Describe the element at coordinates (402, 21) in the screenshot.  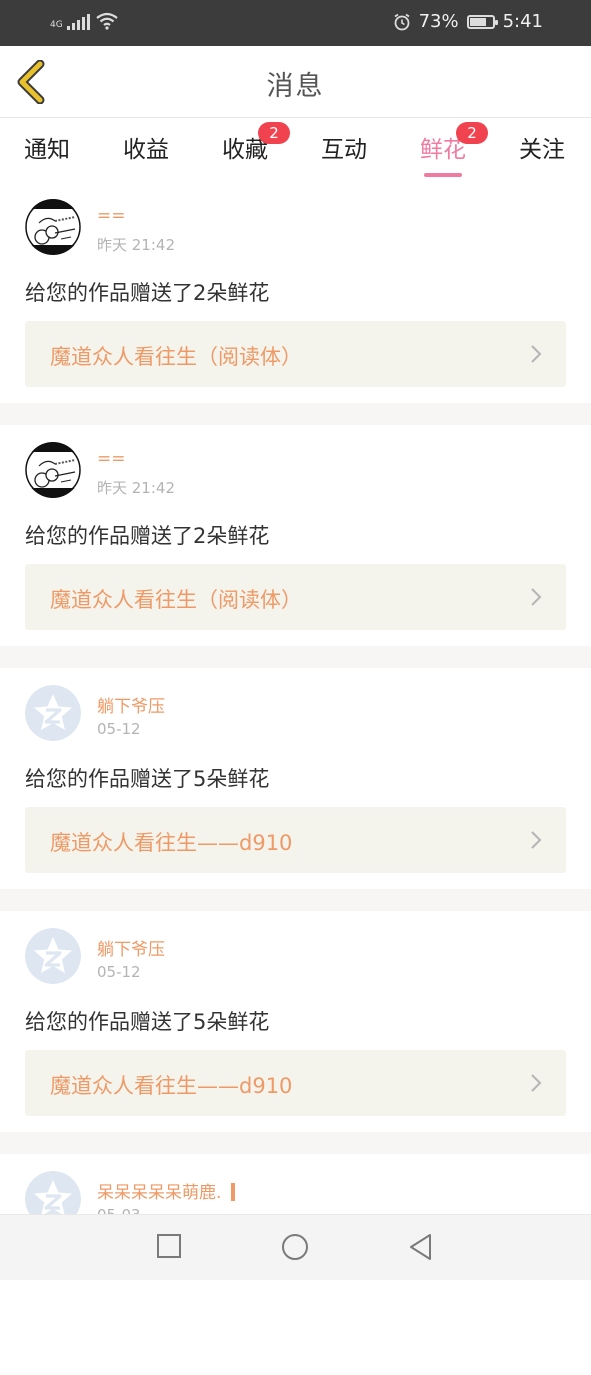
I see `alarm-icon` at that location.